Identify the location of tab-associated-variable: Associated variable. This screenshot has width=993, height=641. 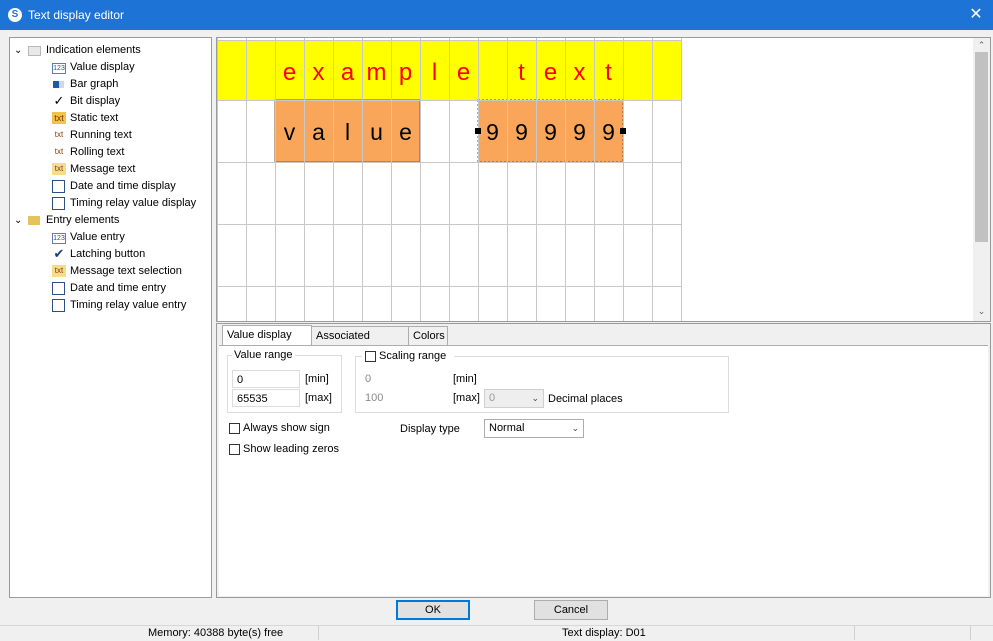
(360, 343).